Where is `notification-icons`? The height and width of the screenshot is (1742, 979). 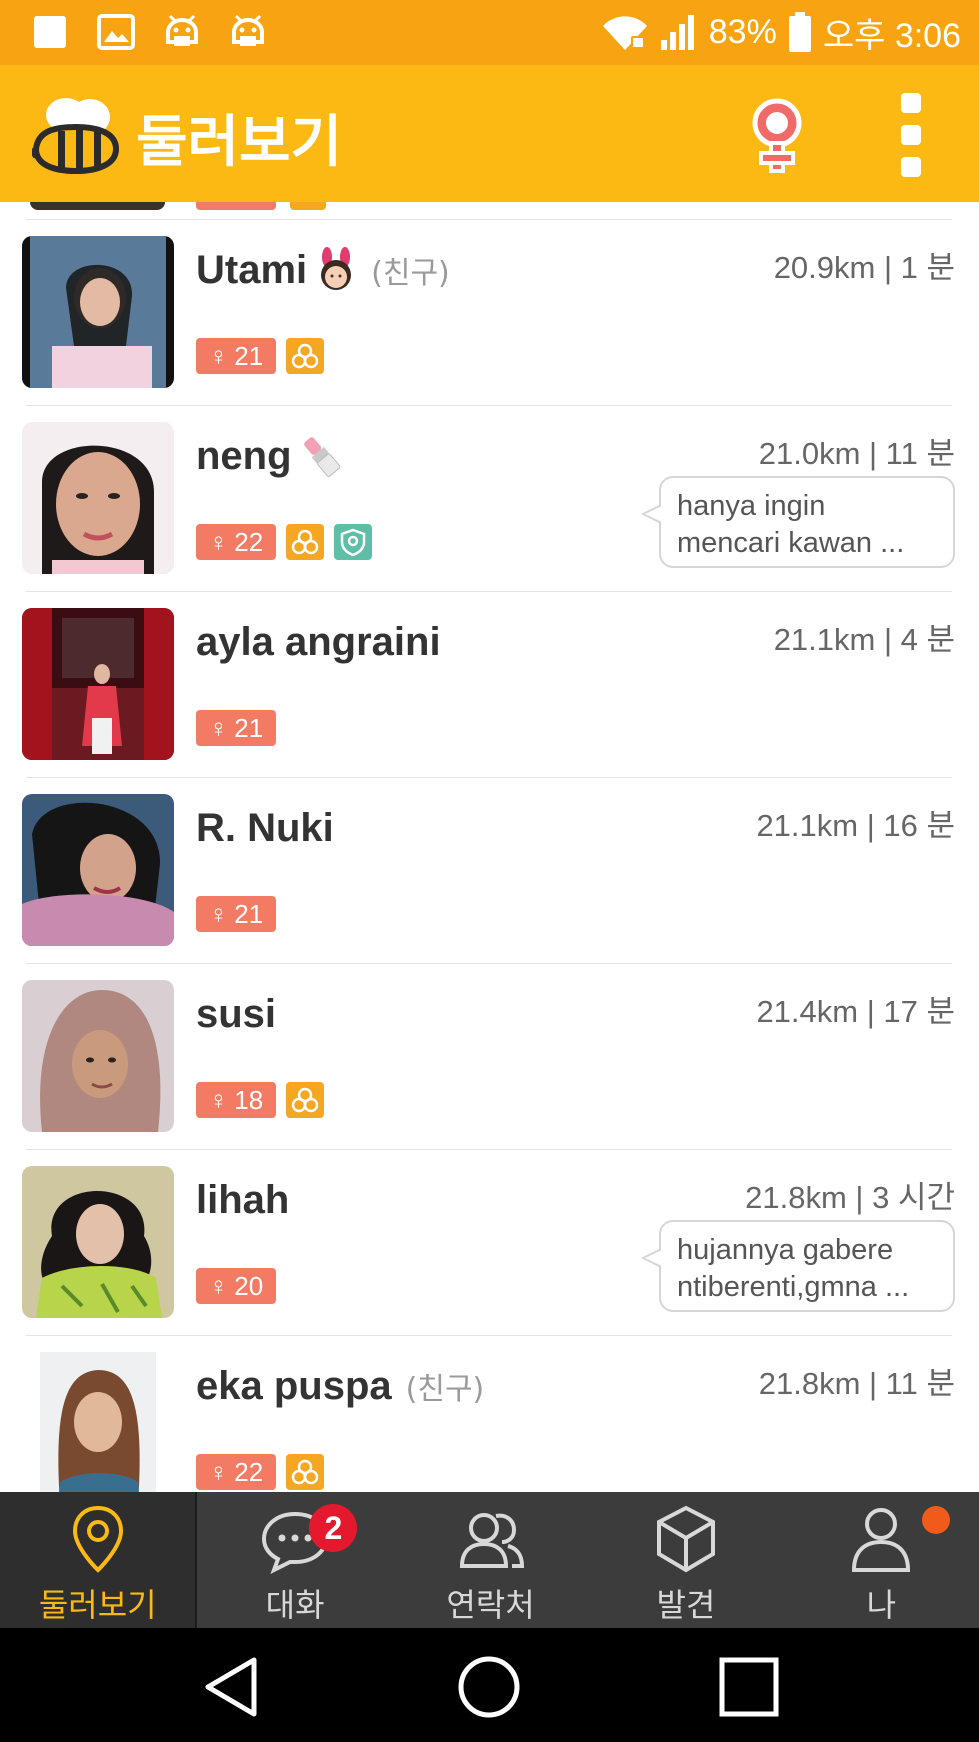
notification-icons is located at coordinates (149, 32).